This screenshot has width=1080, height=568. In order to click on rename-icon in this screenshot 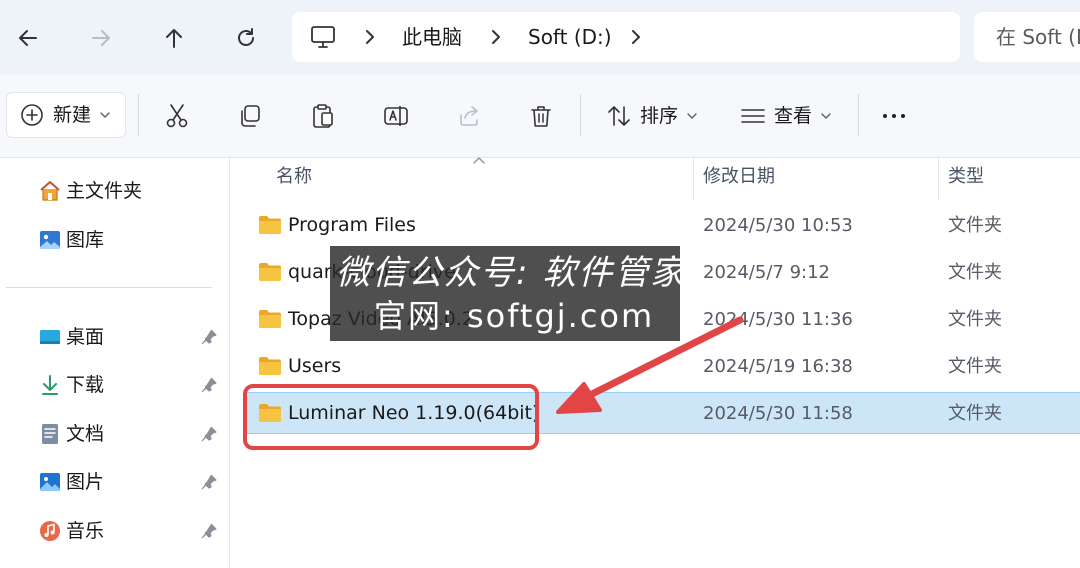, I will do `click(396, 116)`.